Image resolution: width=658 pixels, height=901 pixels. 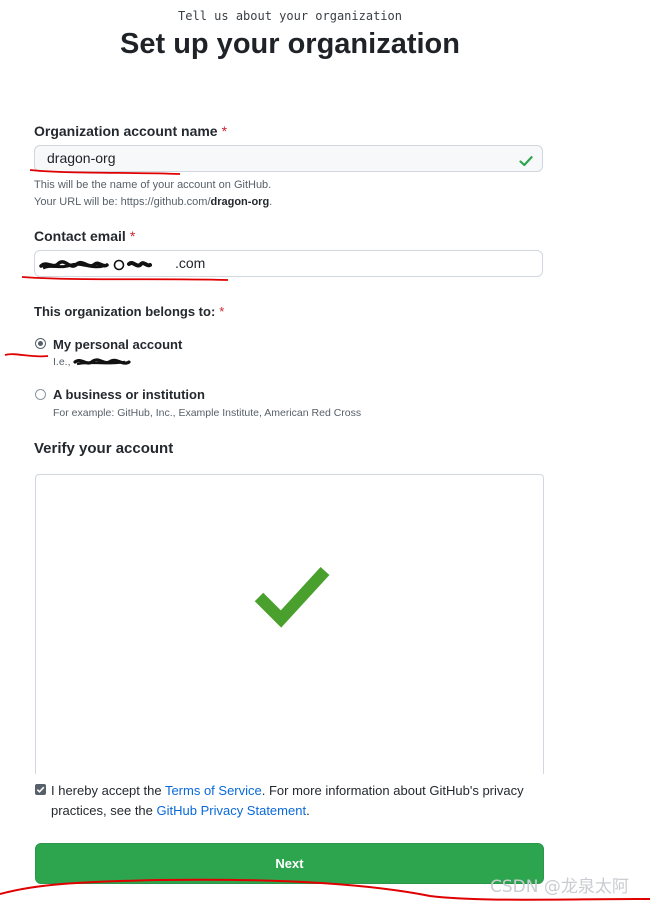 What do you see at coordinates (122, 202) in the screenshot?
I see `org-url-prefix: Your URL will be: https://github.com/` at bounding box center [122, 202].